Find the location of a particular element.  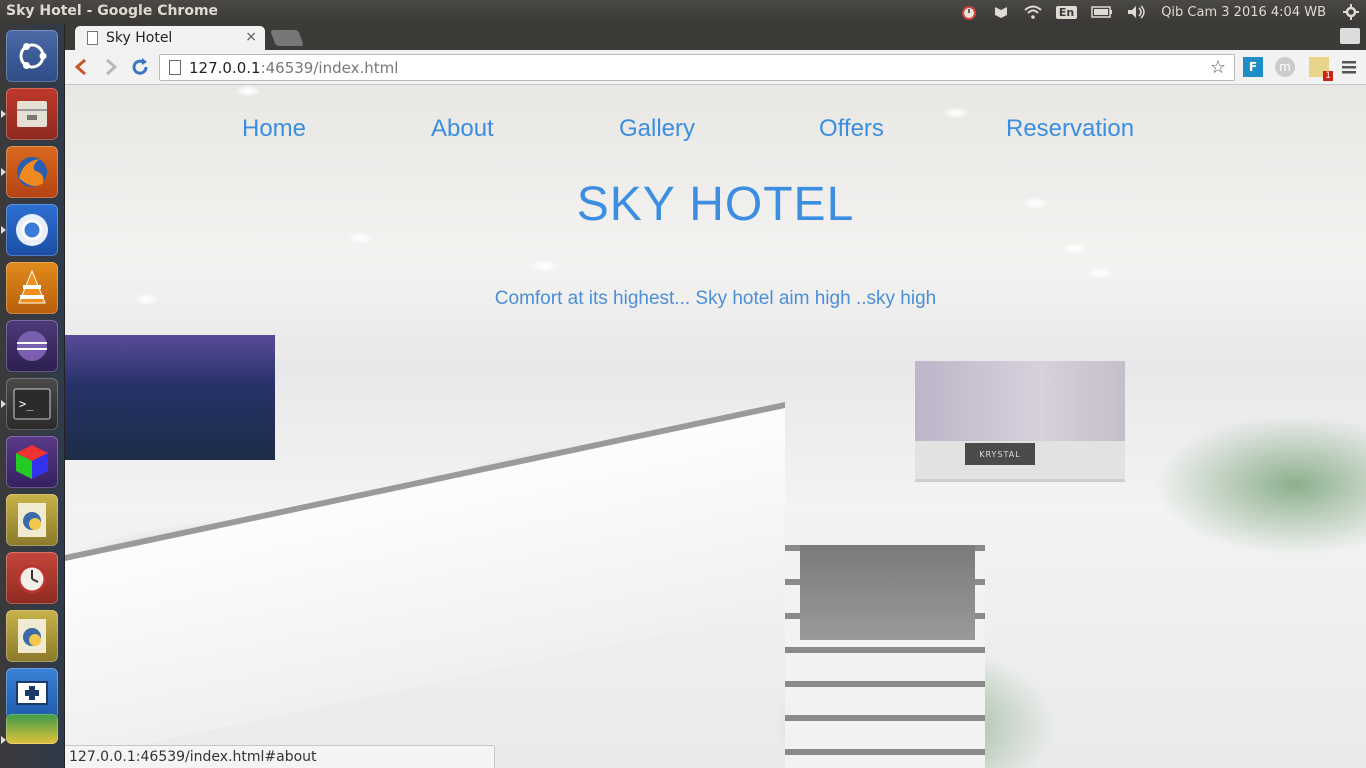

url-host: 127.0.0.1 is located at coordinates (225, 67).